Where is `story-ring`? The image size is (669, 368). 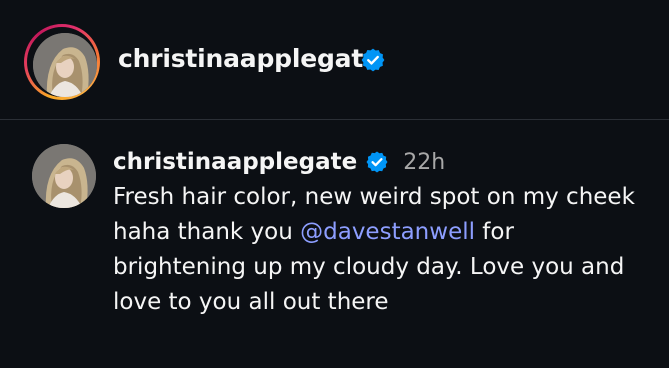 story-ring is located at coordinates (62, 62).